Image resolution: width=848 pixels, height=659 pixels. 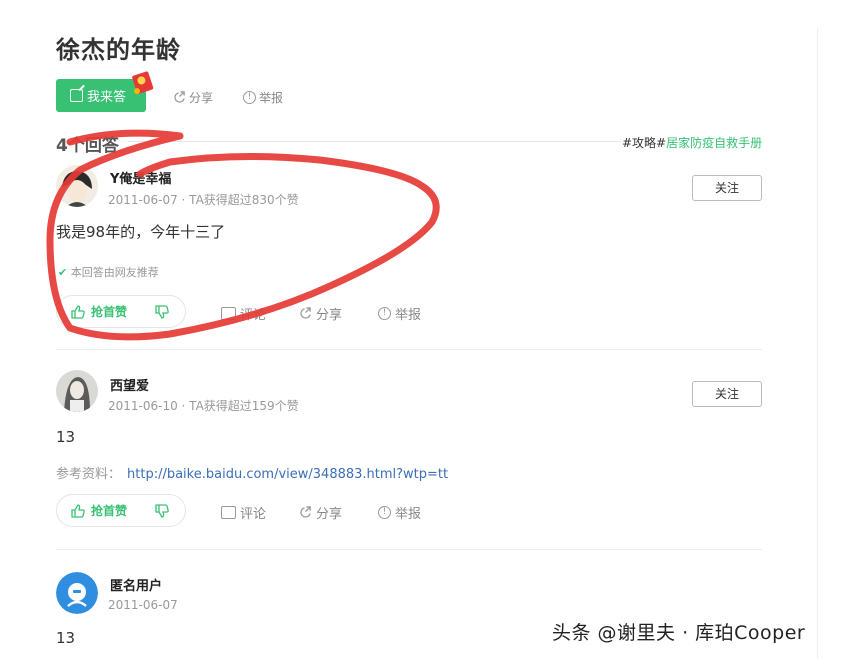 I want to click on answer-content: 我是98年的，今年十三了, so click(x=141, y=232).